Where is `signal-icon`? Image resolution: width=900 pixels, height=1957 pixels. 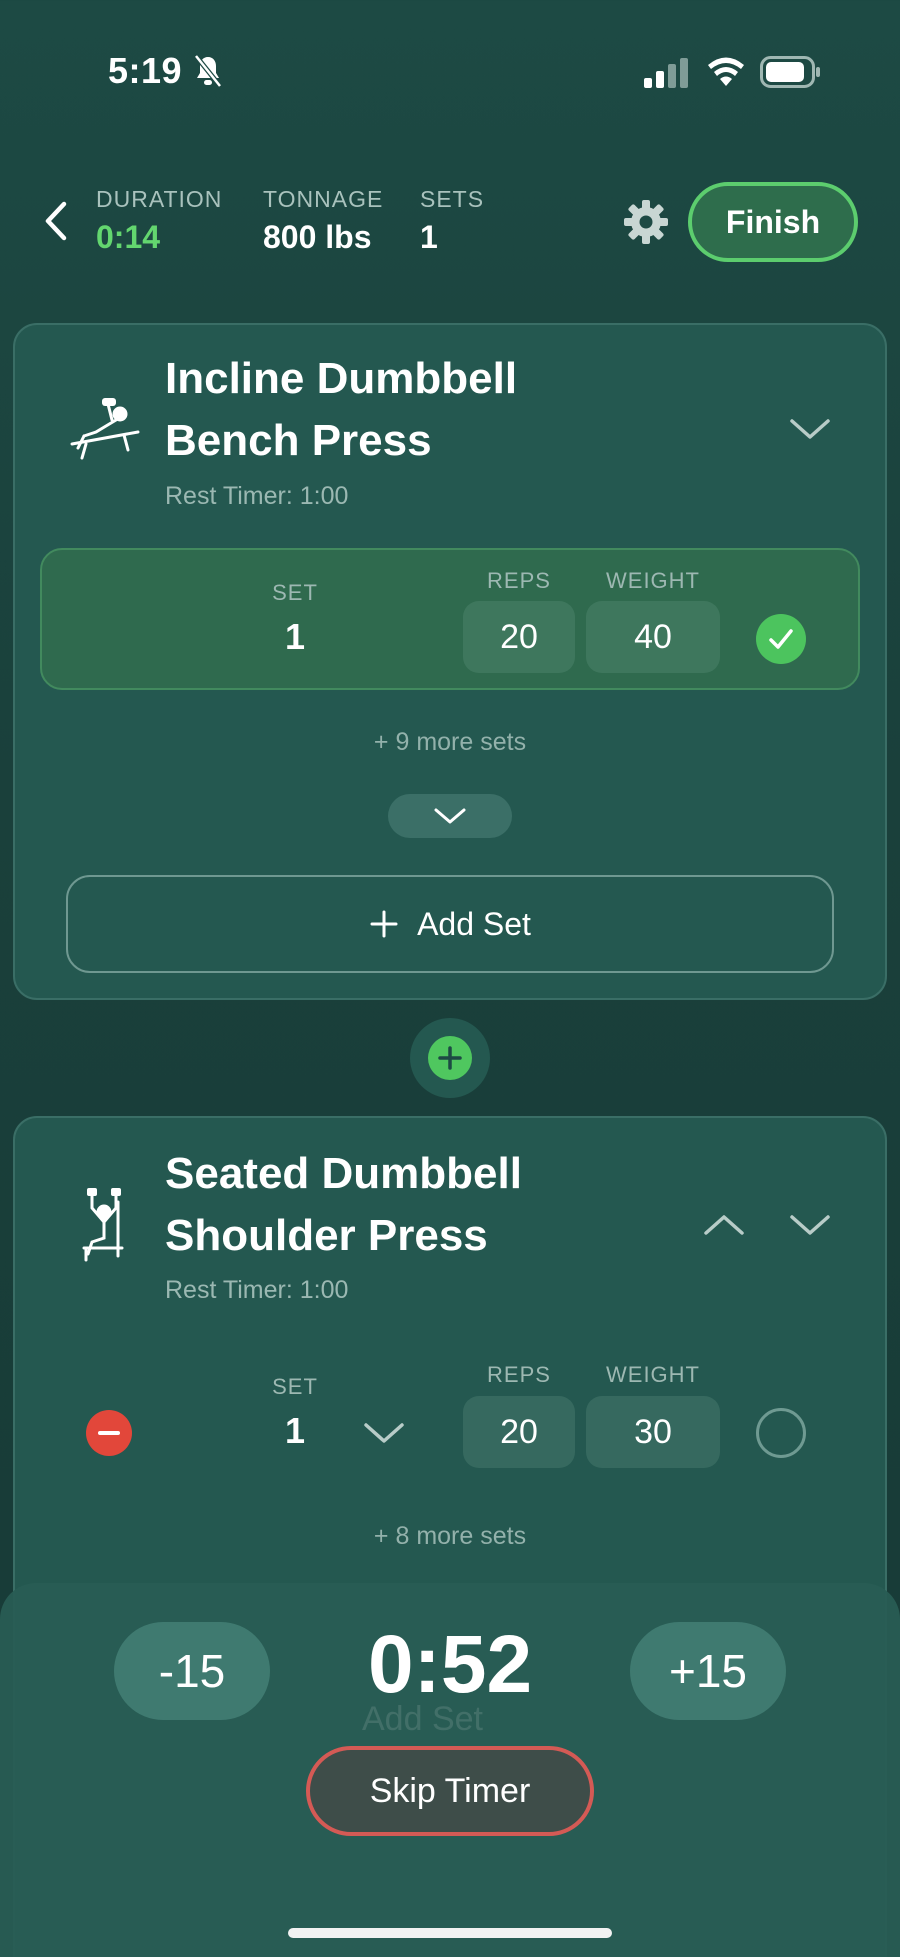
signal-icon is located at coordinates (666, 73).